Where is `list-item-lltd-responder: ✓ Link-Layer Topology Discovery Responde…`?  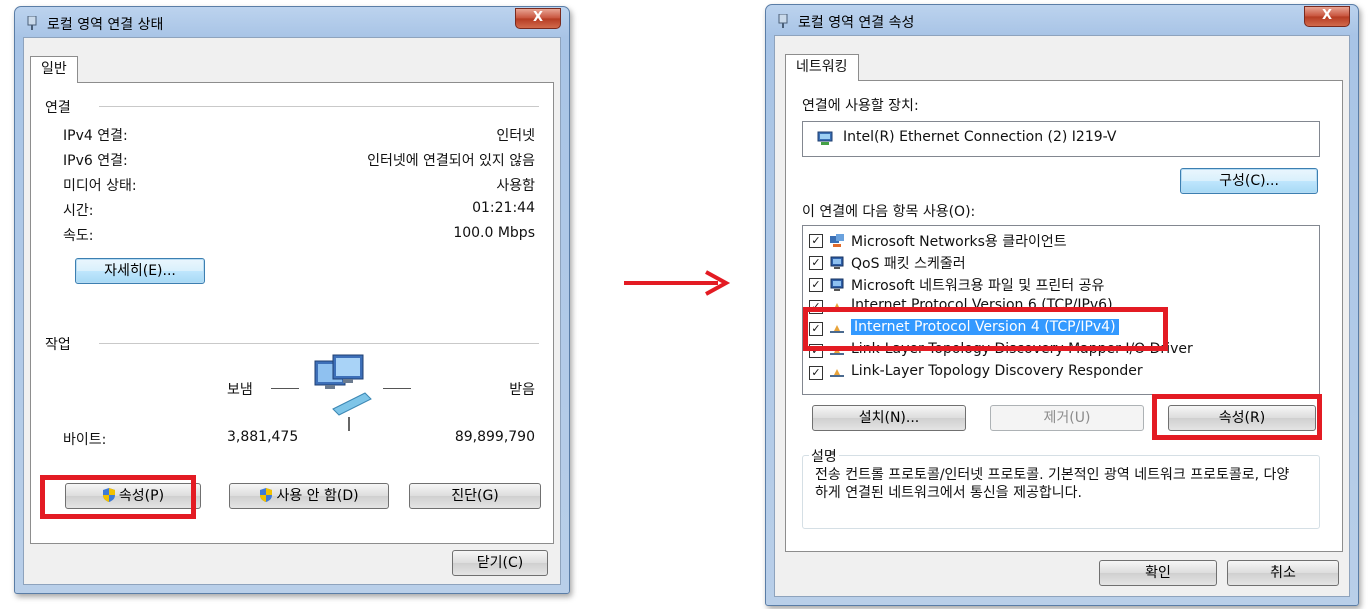
list-item-lltd-responder: ✓ Link-Layer Topology Discovery Responde… is located at coordinates (1059, 373).